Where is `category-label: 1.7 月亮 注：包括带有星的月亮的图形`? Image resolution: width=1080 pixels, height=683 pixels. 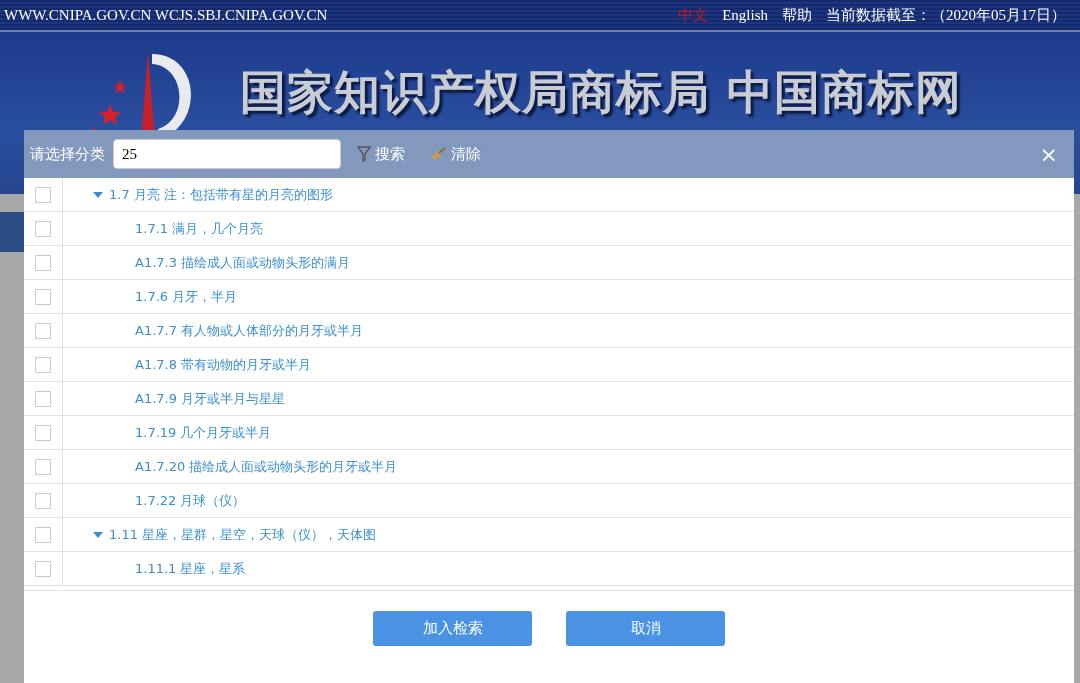 category-label: 1.7 月亮 注：包括带有星的月亮的图形 is located at coordinates (221, 194).